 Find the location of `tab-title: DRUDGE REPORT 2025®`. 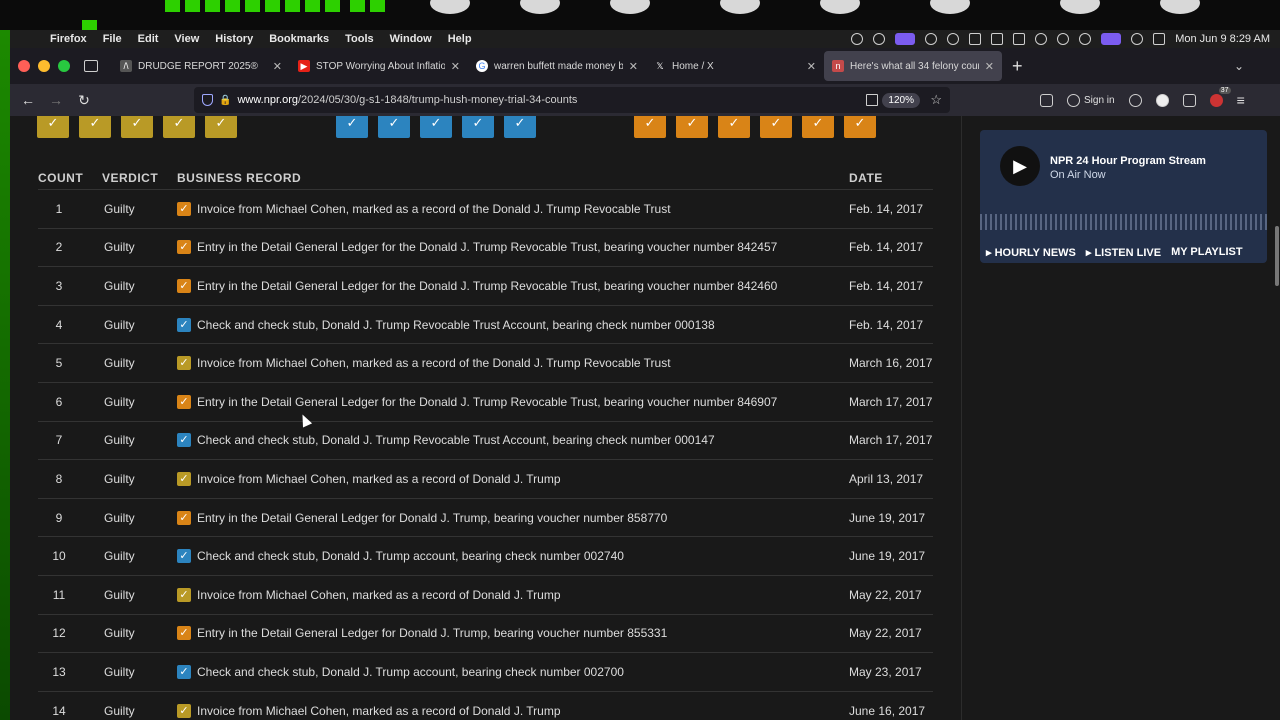

tab-title: DRUDGE REPORT 2025® is located at coordinates (198, 66).